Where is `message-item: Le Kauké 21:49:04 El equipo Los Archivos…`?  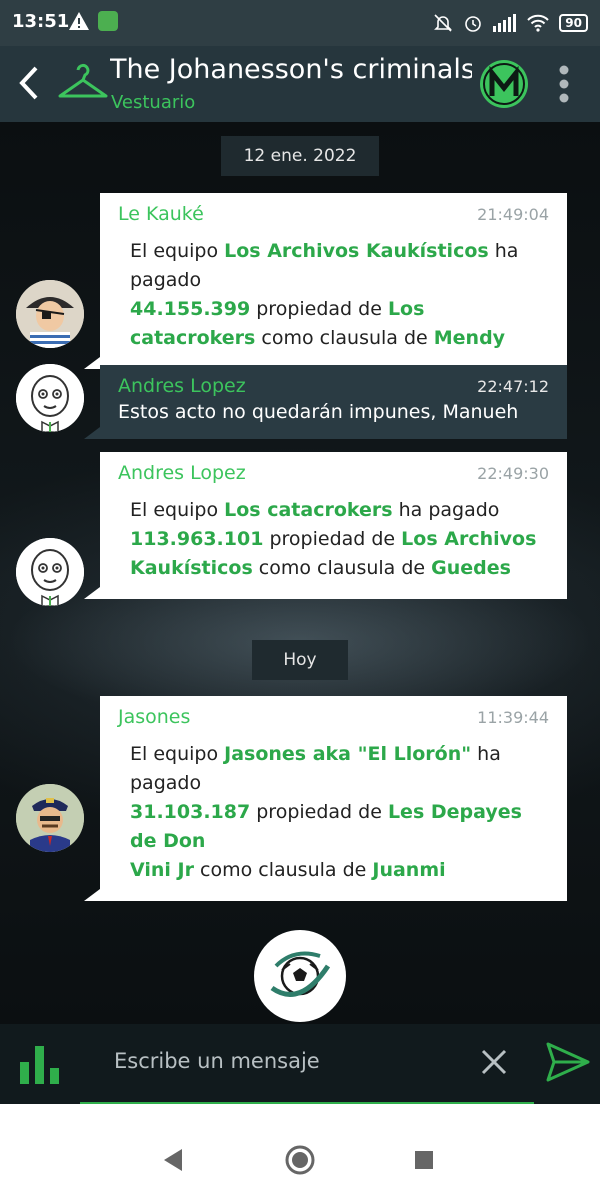 message-item: Le Kauké 21:49:04 El equipo Los Archivos… is located at coordinates (325, 281).